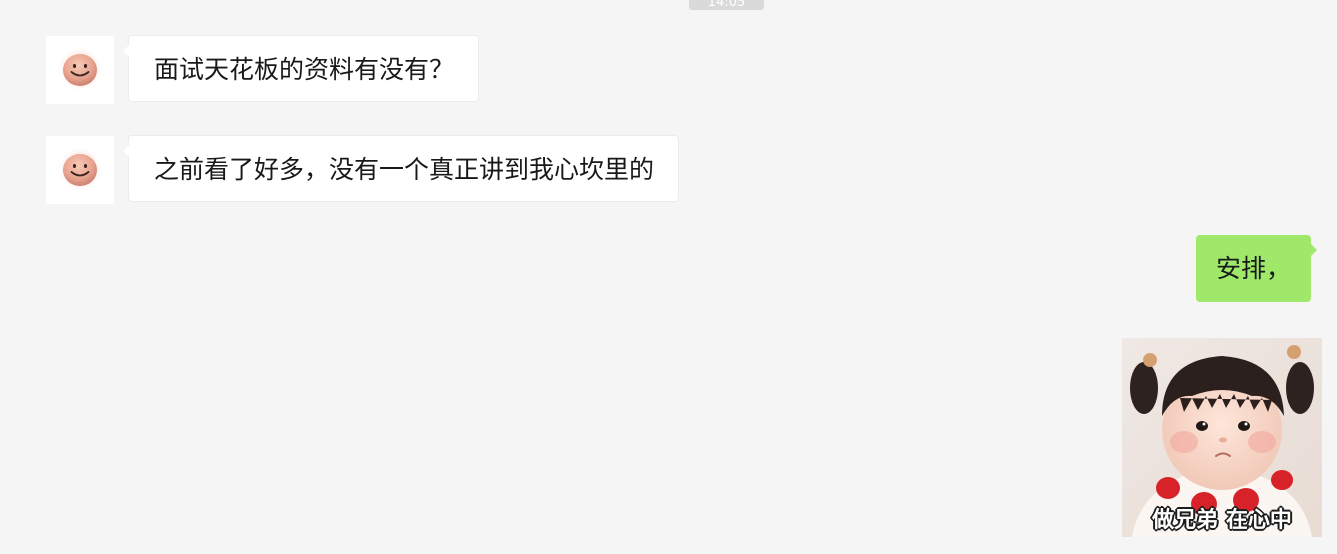 The image size is (1337, 554). I want to click on outgoing-message-bubble: 安排，, so click(1257, 268).